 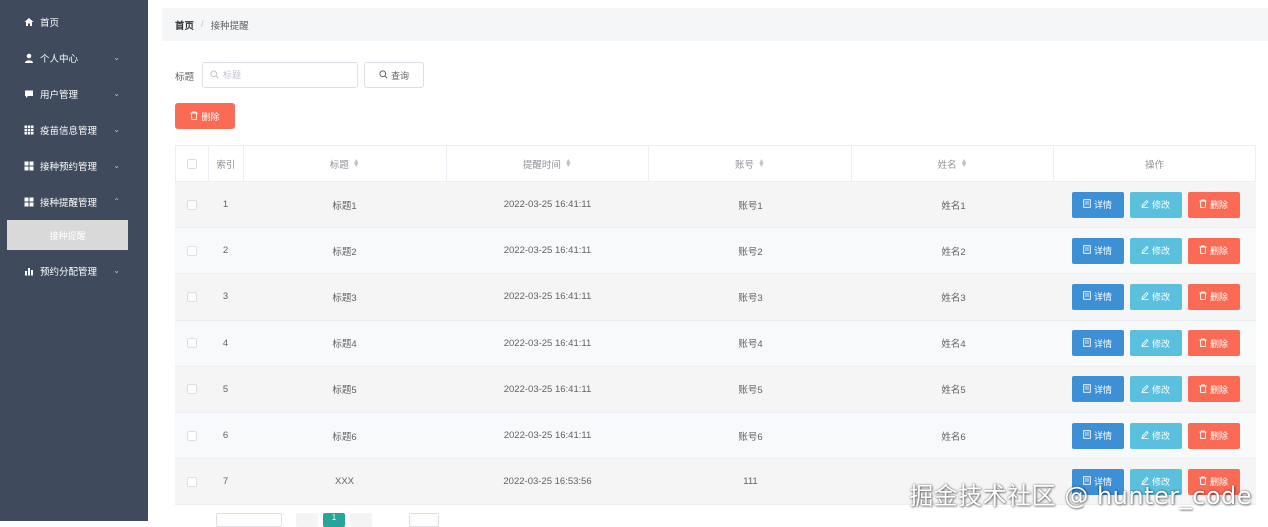 What do you see at coordinates (547, 482) in the screenshot?
I see `cell-reminder-time: 2022-03-25 16:53:56` at bounding box center [547, 482].